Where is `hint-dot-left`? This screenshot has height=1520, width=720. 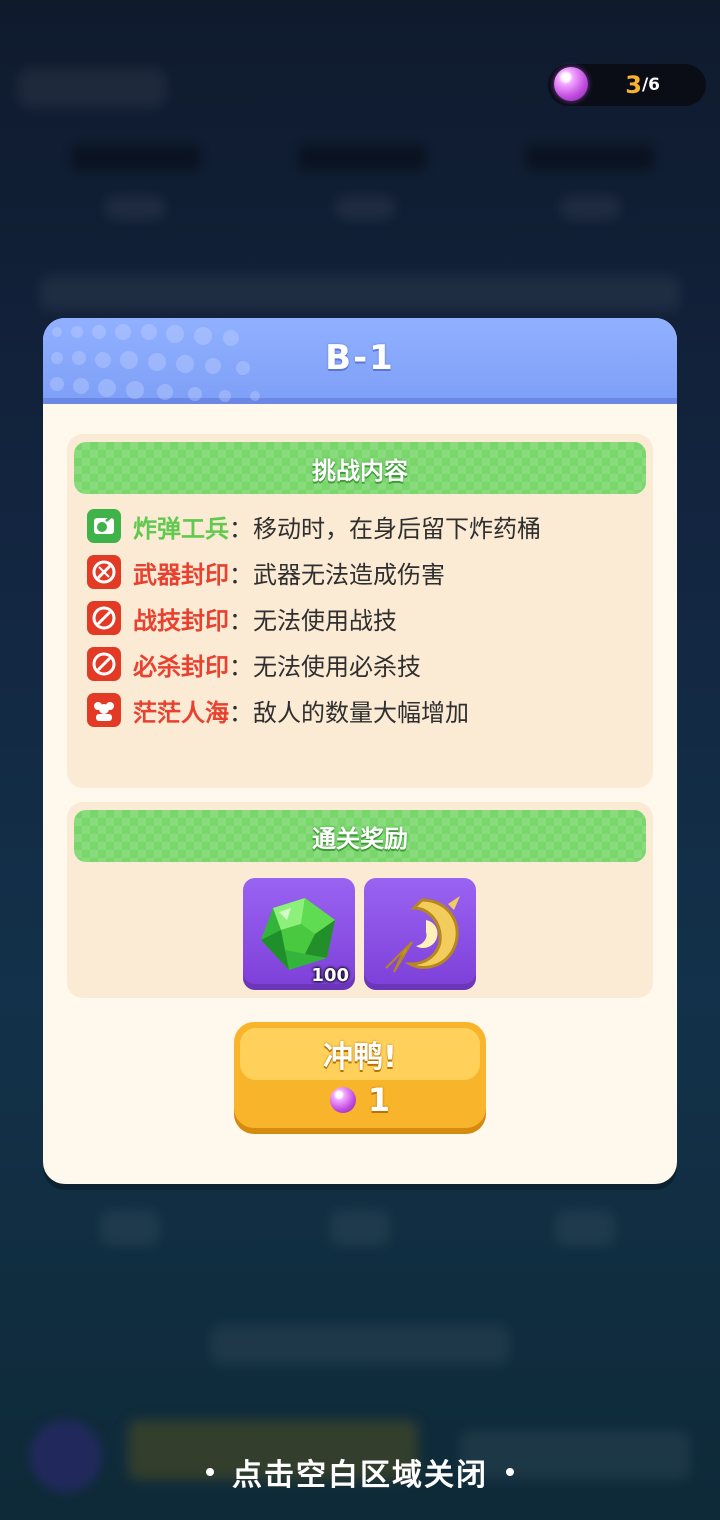
hint-dot-left is located at coordinates (210, 1472).